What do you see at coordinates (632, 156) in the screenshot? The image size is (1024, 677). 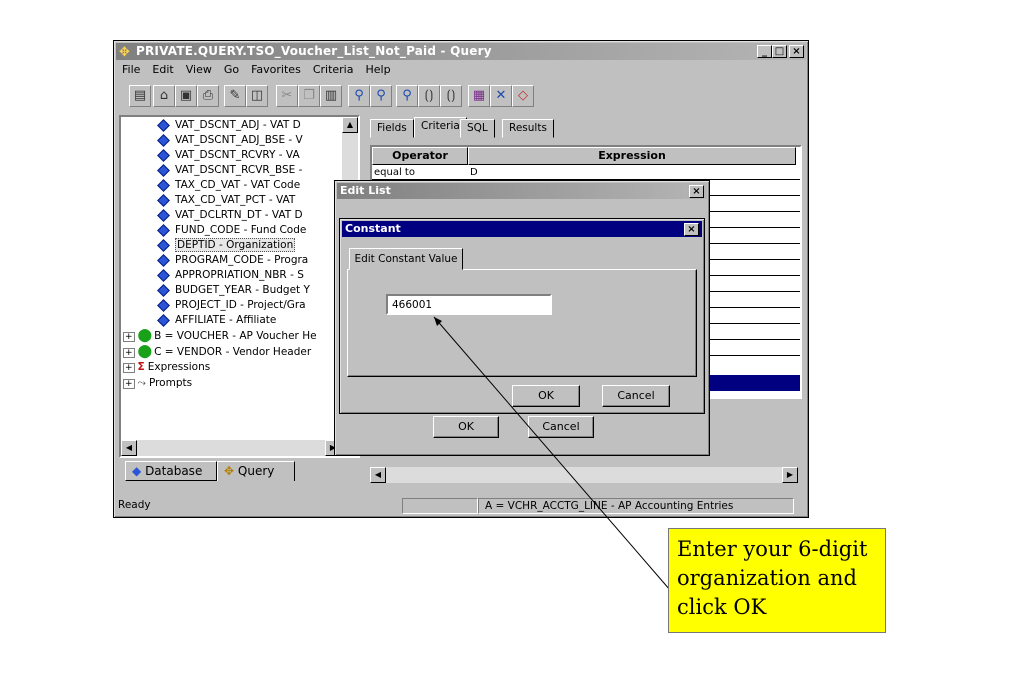 I see `column-header-expression: Expression` at bounding box center [632, 156].